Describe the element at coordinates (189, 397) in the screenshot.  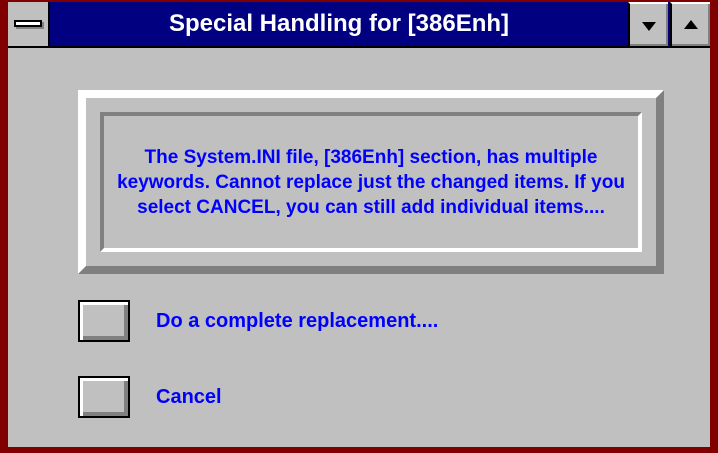
I see `cancel-label: Cancel` at that location.